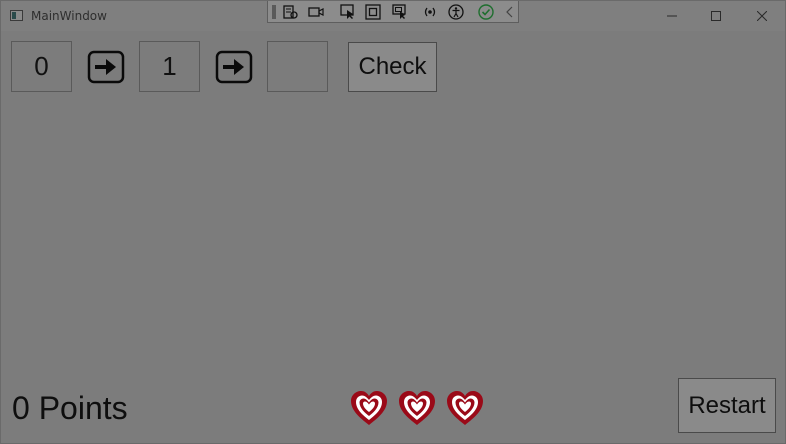  Describe the element at coordinates (274, 12) in the screenshot. I see `toolbar-grip-icon` at that location.